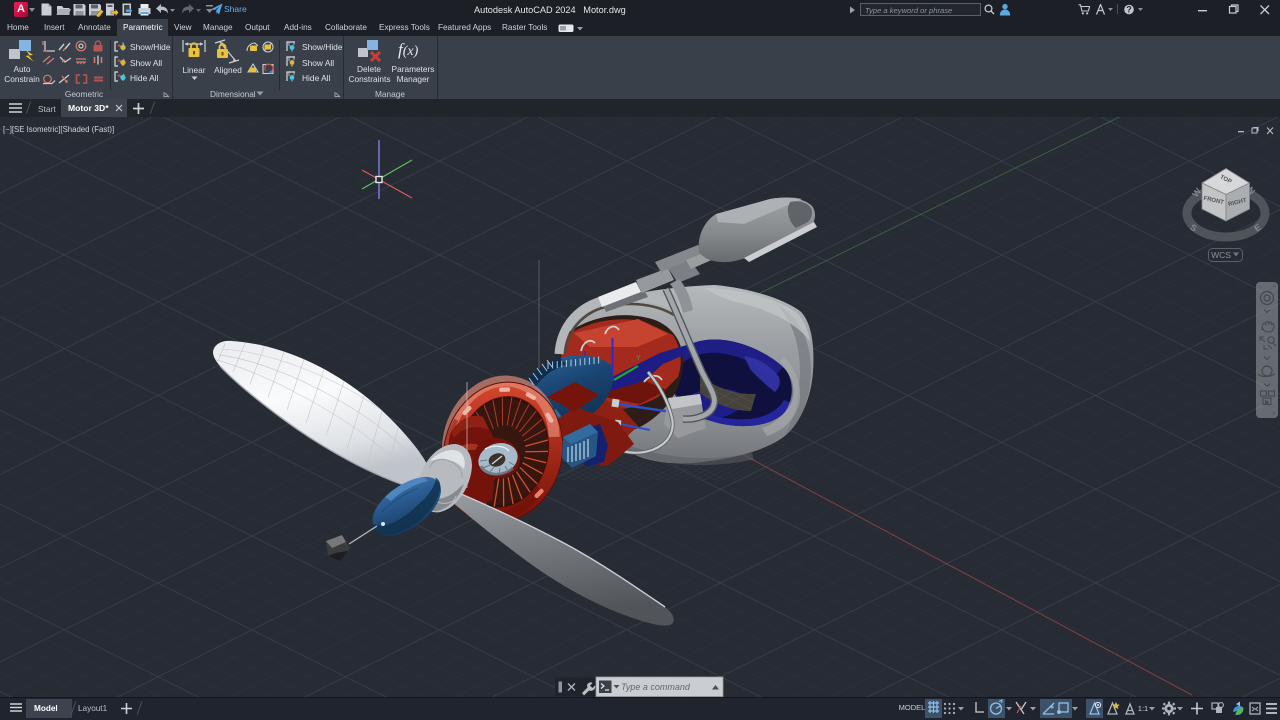  I want to click on svg-text: WCS, so click(1221, 255).